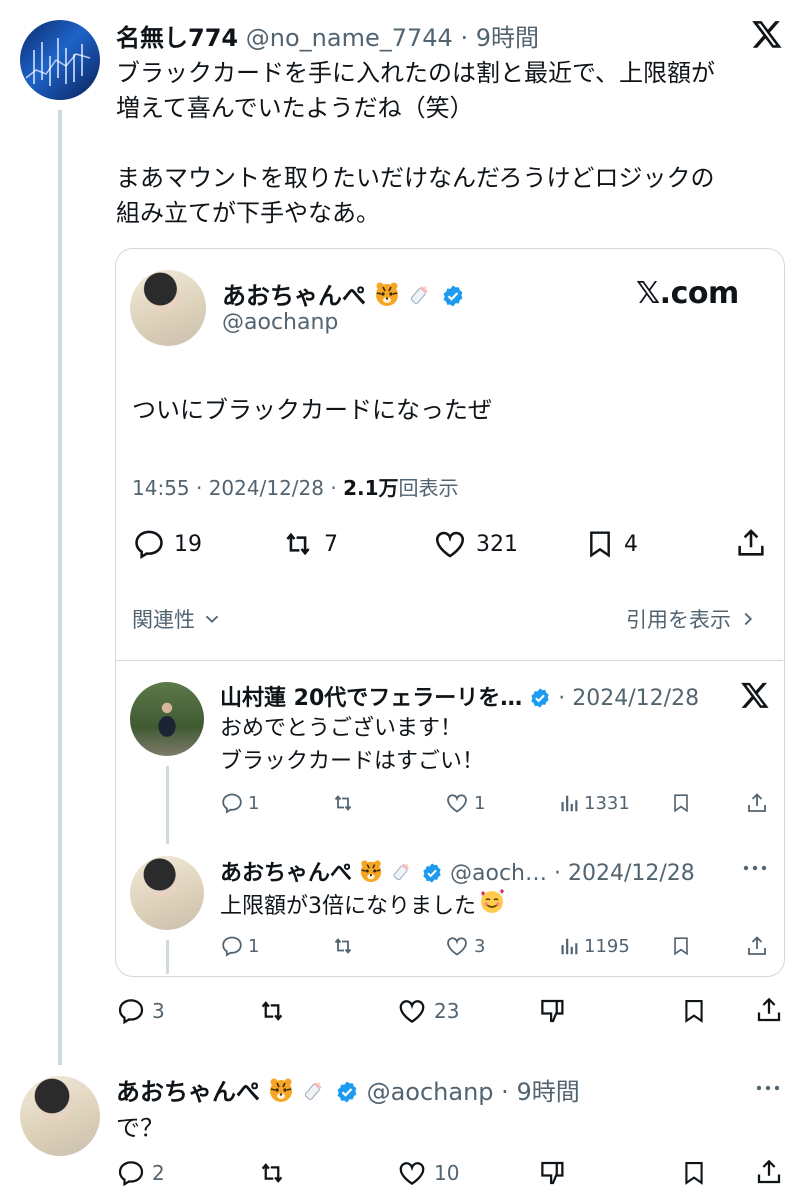 This screenshot has width=803, height=1200. Describe the element at coordinates (594, 803) in the screenshot. I see `views-button: 1331` at that location.